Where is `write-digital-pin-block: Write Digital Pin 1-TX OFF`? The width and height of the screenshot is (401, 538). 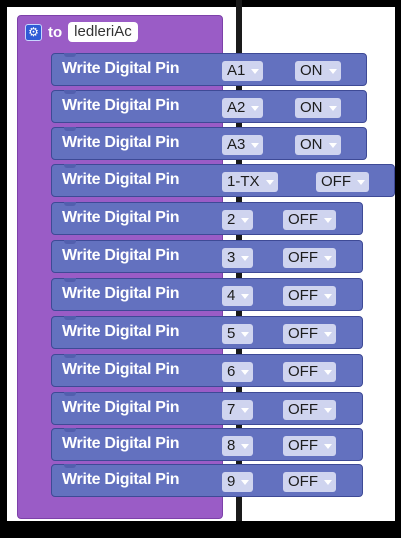
write-digital-pin-block: Write Digital Pin 1-TX OFF is located at coordinates (223, 180).